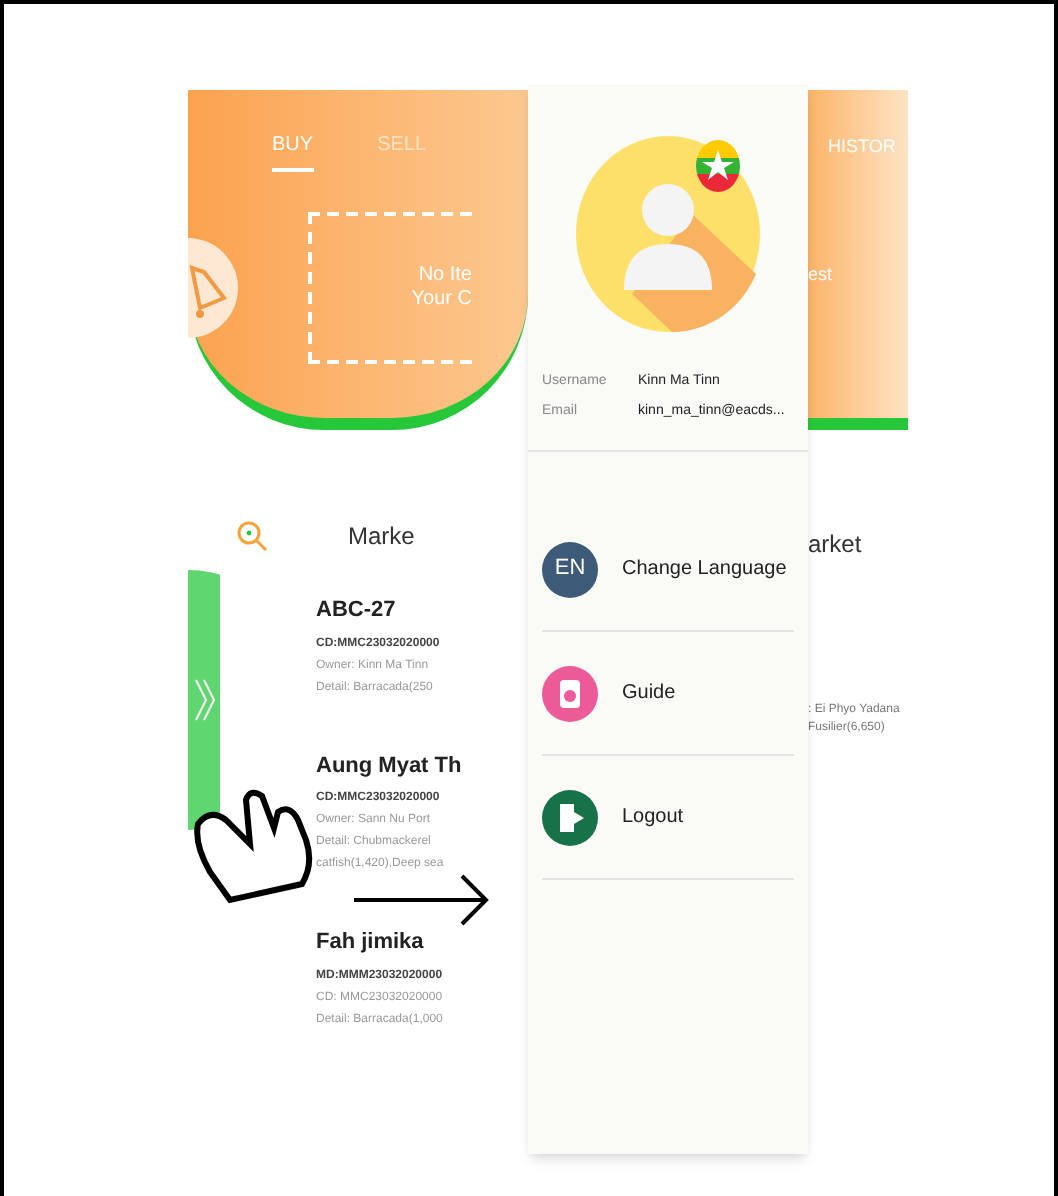 The width and height of the screenshot is (1058, 1196). I want to click on empty-cart-text: est, so click(821, 274).